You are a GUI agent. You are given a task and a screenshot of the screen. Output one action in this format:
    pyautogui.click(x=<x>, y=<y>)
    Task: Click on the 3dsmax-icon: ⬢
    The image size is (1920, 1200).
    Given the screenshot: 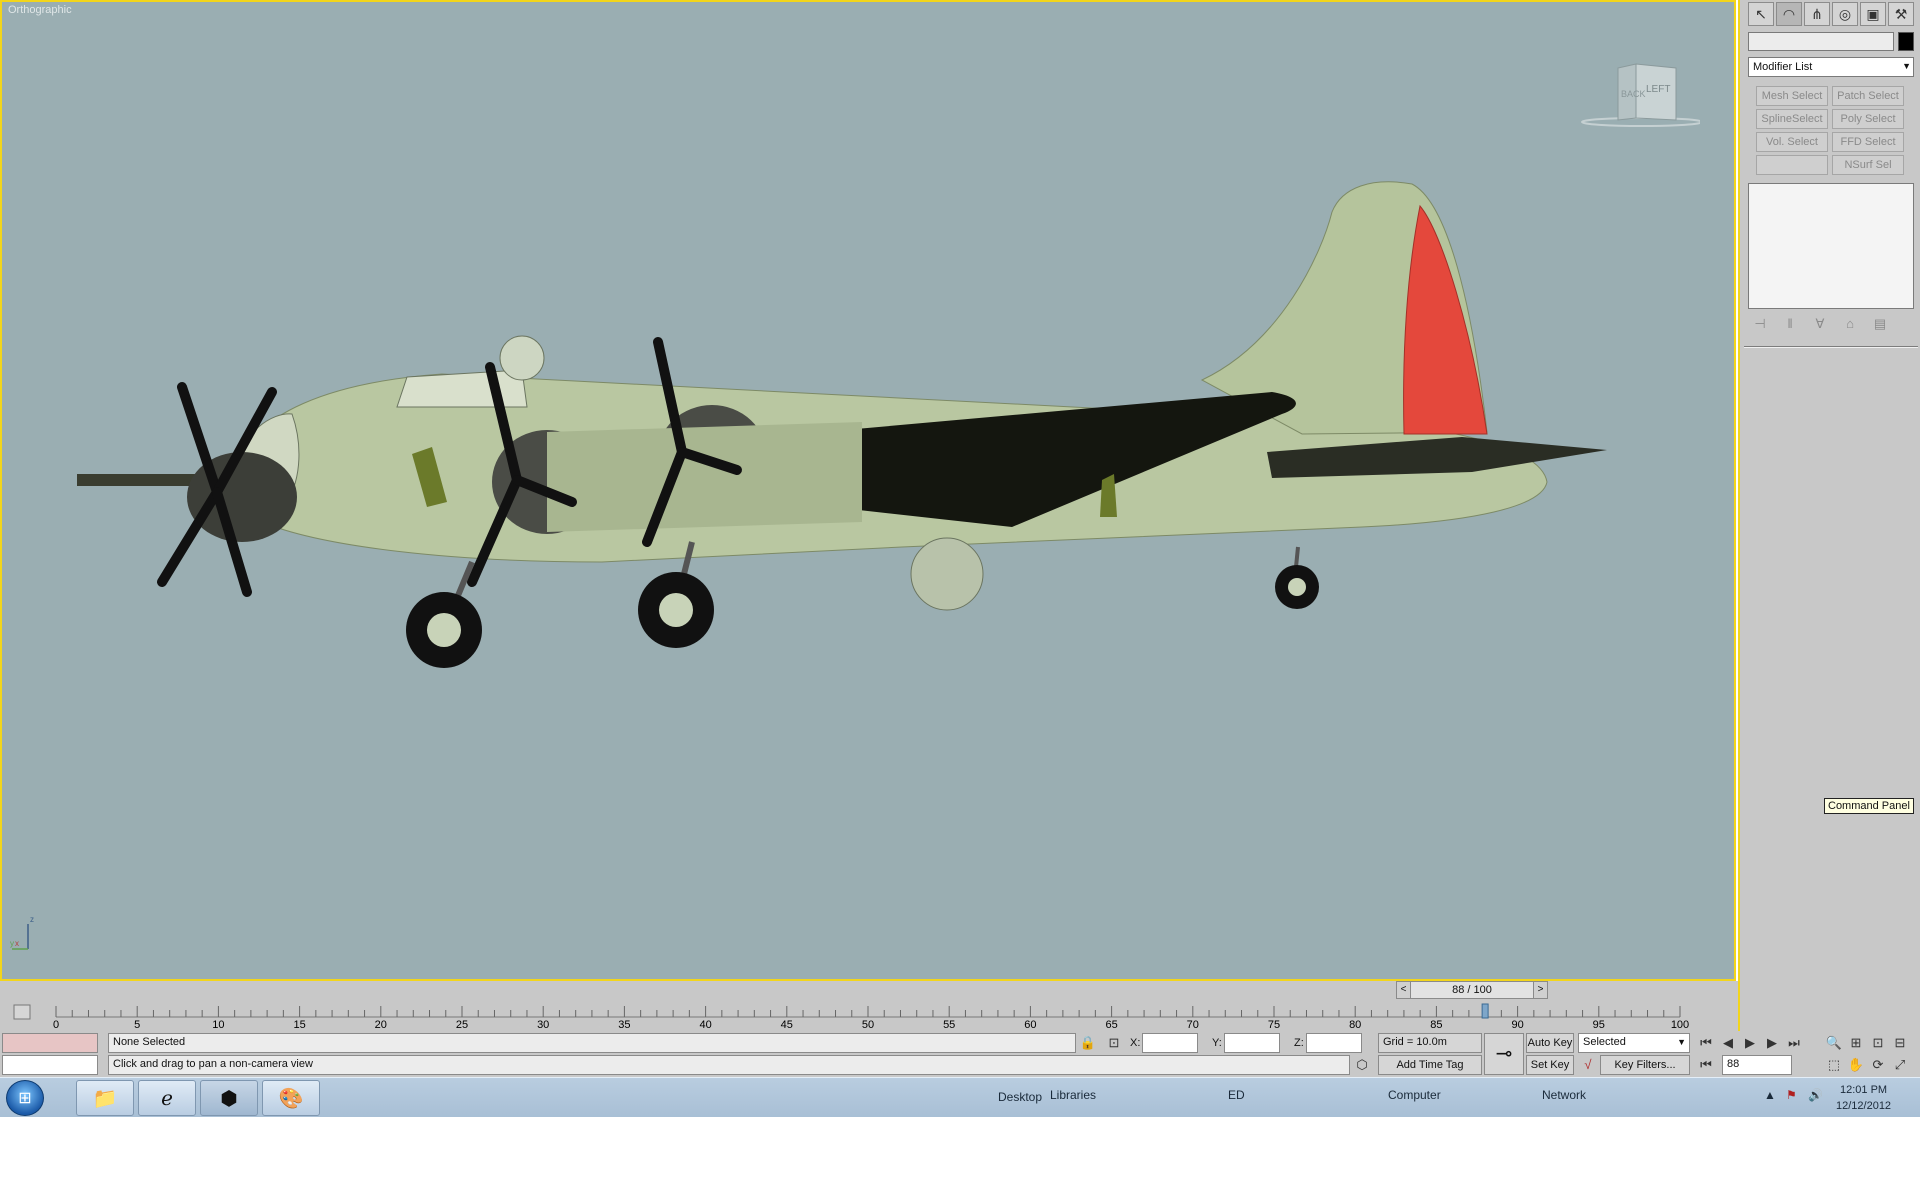 What is the action you would take?
    pyautogui.click(x=229, y=1098)
    